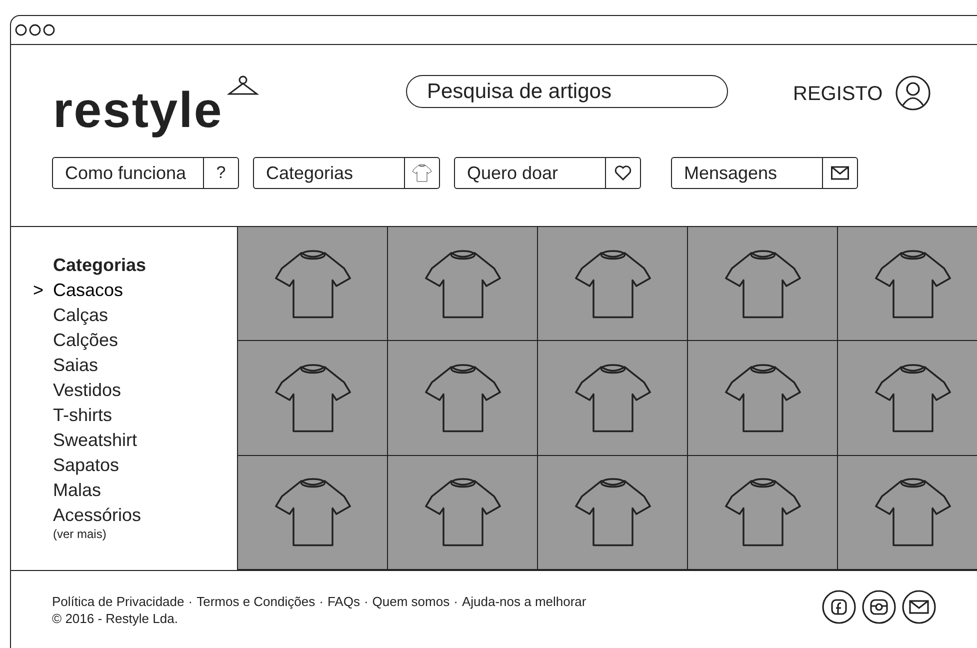  Describe the element at coordinates (764, 173) in the screenshot. I see `nav-button: Mensagens` at that location.